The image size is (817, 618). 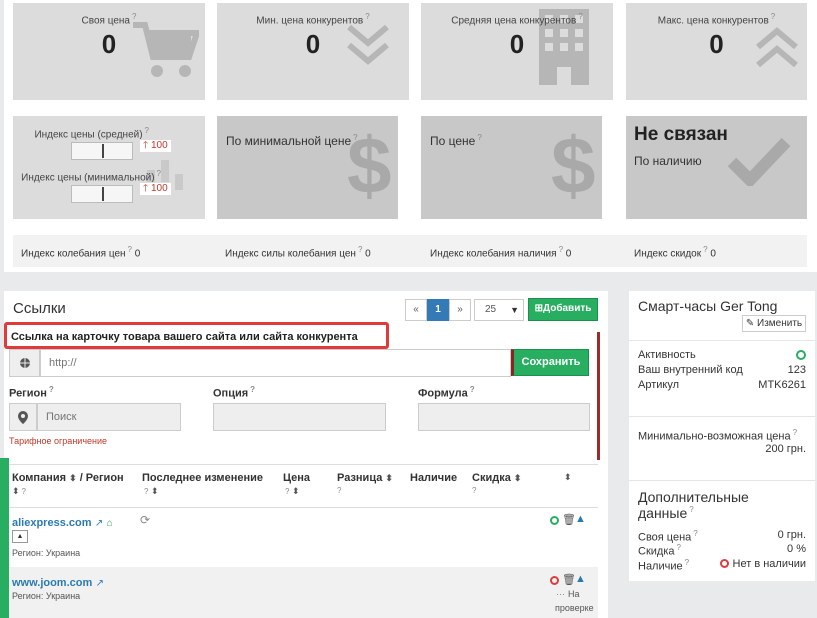 What do you see at coordinates (52, 523) in the screenshot?
I see `company-link: aliexpress.com` at bounding box center [52, 523].